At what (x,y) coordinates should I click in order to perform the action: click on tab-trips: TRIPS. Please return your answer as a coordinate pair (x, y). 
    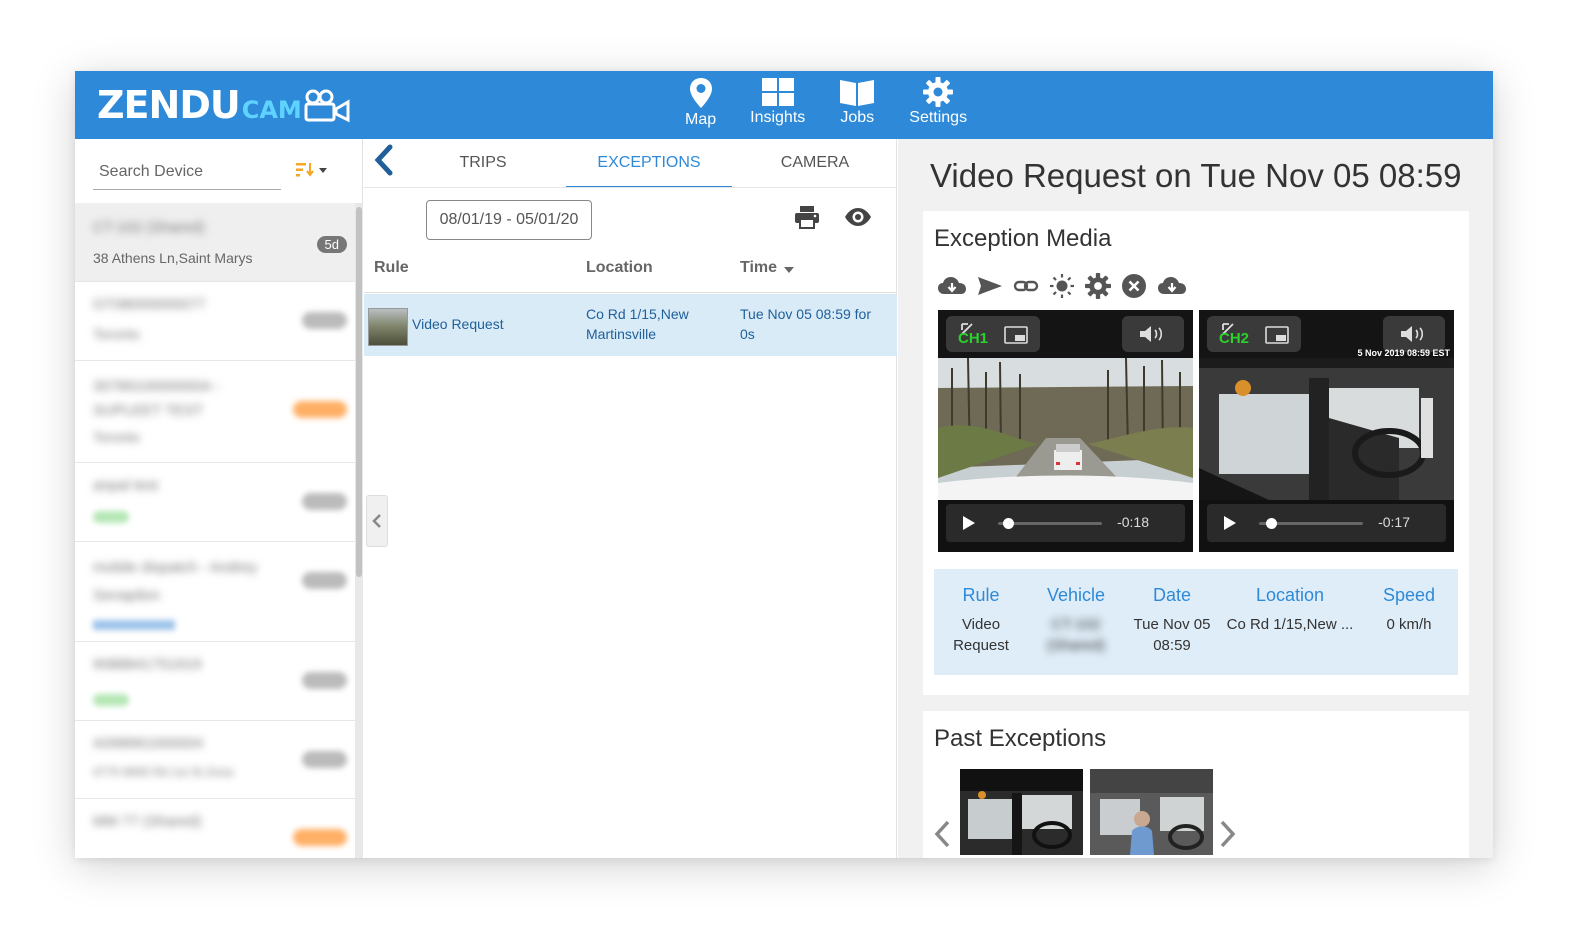
    Looking at the image, I should click on (483, 163).